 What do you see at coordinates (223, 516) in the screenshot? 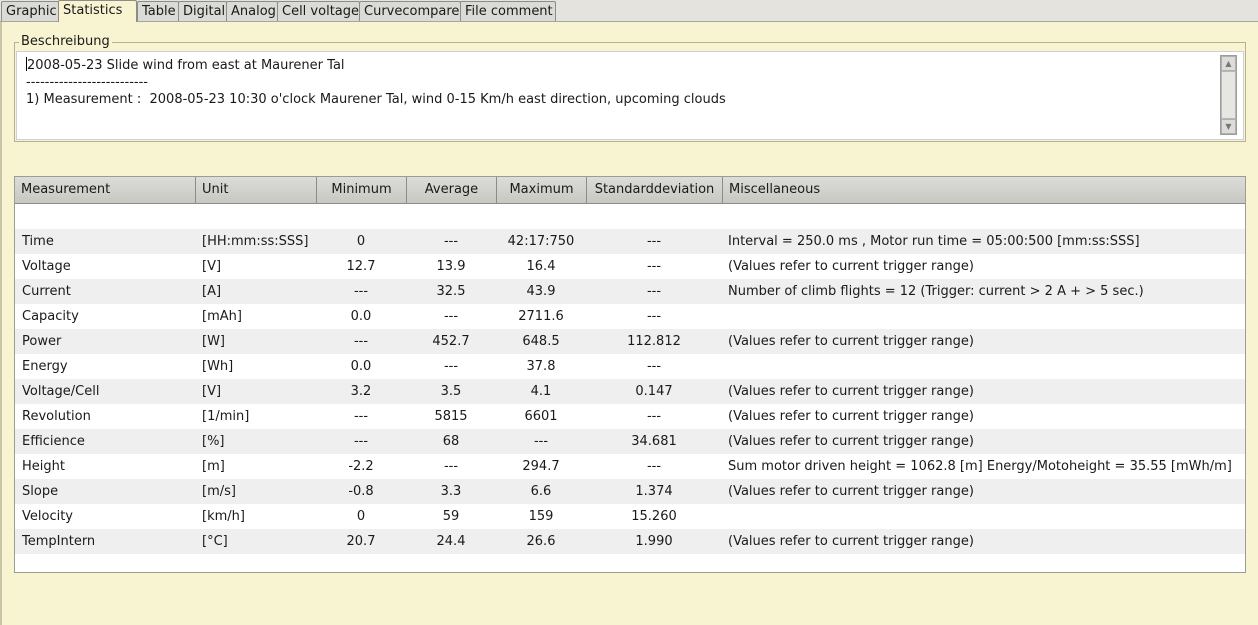
I see `cell-unit: [km/h]` at bounding box center [223, 516].